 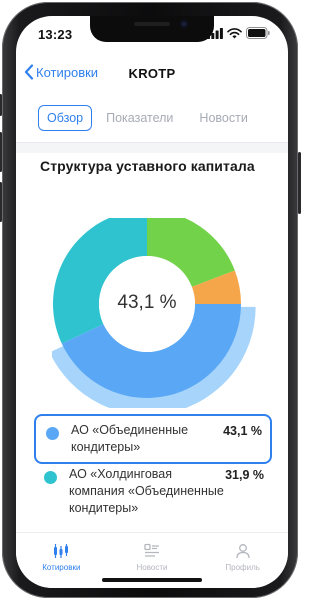 What do you see at coordinates (244, 475) in the screenshot?
I see `legend-percent: 31,9 %` at bounding box center [244, 475].